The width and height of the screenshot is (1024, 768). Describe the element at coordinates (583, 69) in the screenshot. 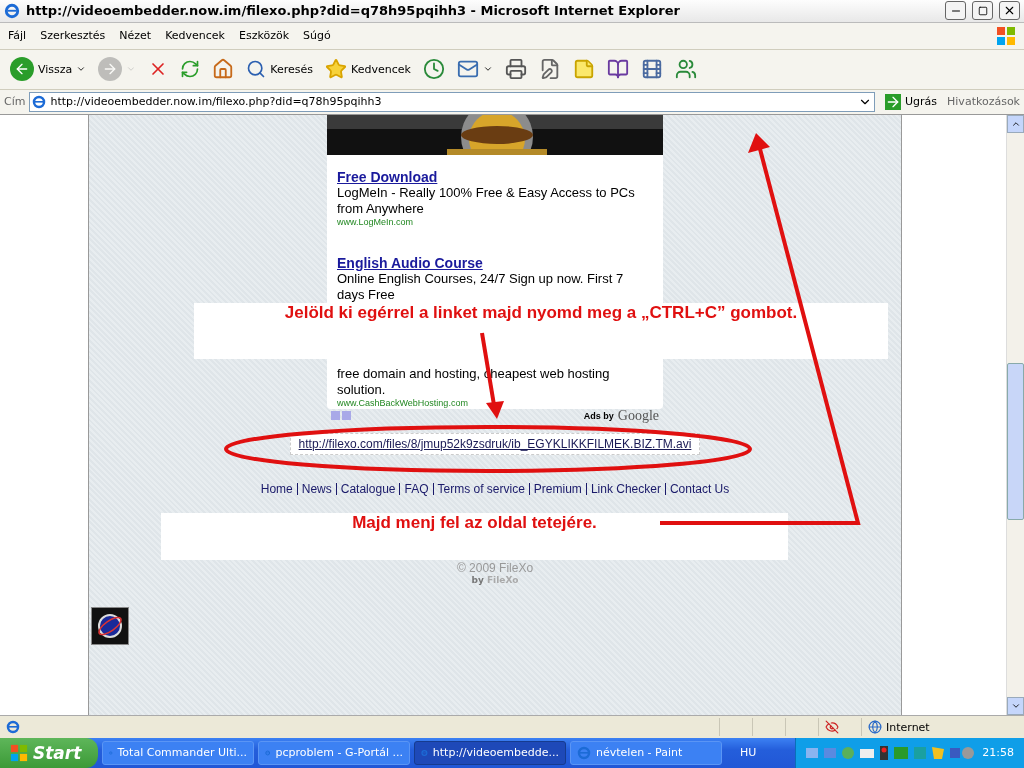

I see `note-icon` at that location.